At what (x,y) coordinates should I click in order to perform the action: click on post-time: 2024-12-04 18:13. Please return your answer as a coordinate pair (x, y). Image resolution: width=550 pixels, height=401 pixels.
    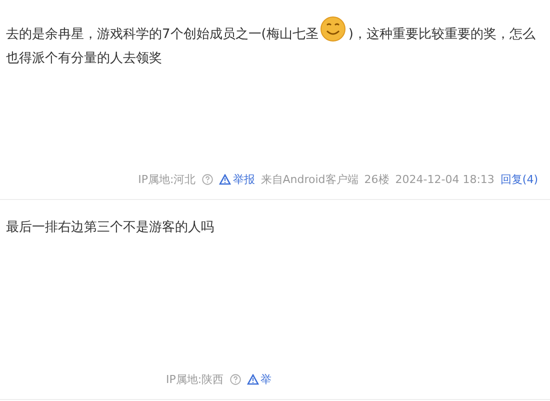
    Looking at the image, I should click on (444, 179).